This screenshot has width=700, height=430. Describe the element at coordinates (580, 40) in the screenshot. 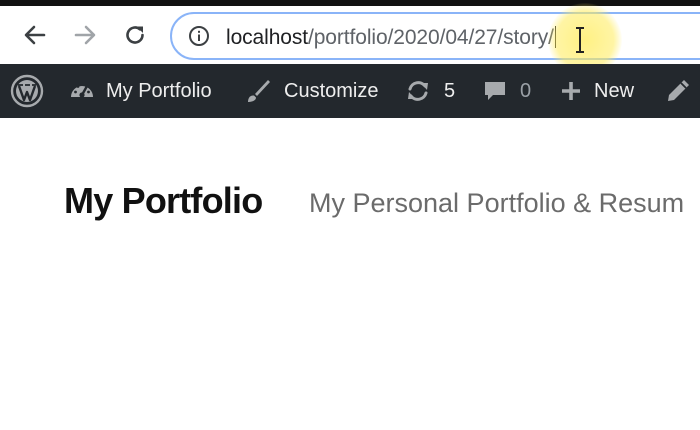

I see `text-cursor-icon` at that location.